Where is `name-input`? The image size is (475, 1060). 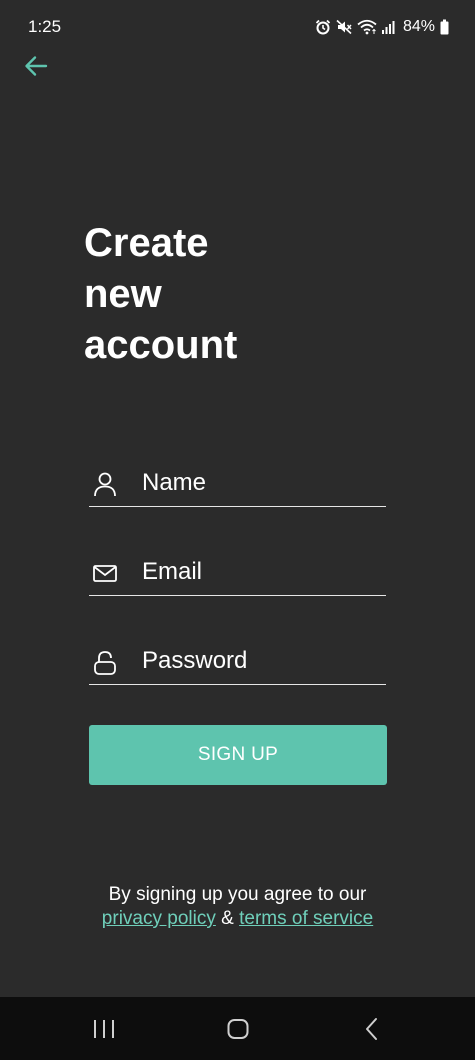
name-input is located at coordinates (262, 483).